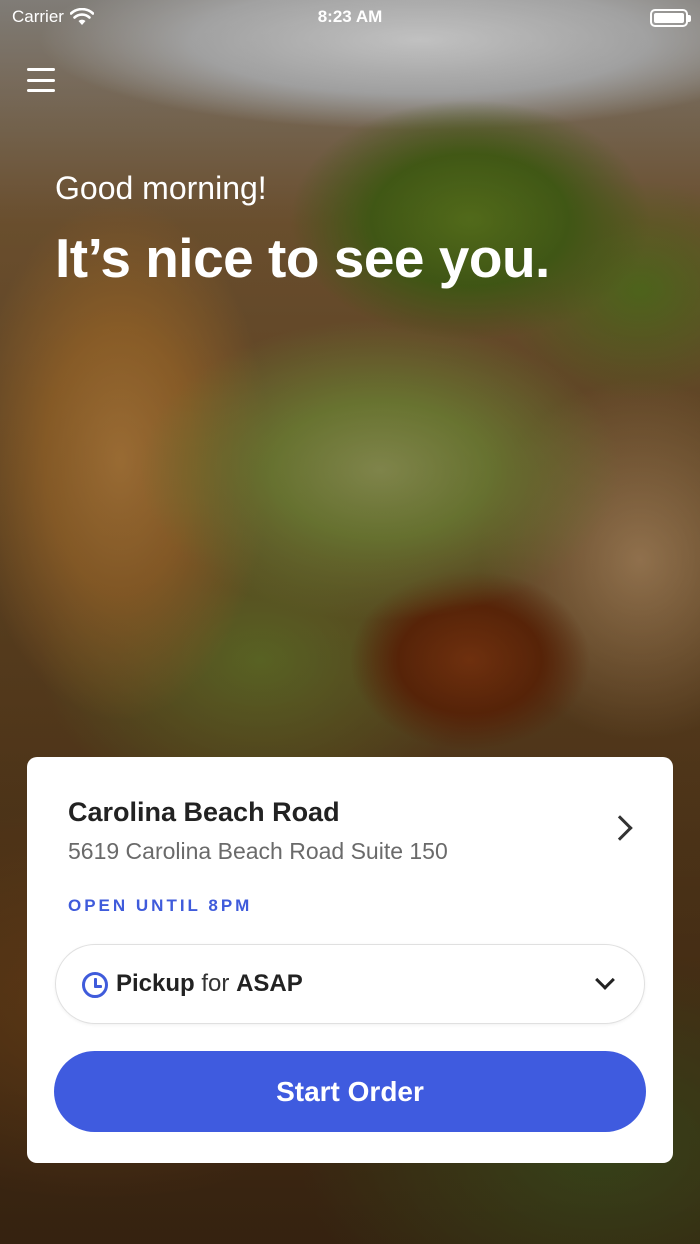  Describe the element at coordinates (350, 1091) in the screenshot. I see `start-order-button: Start Order` at that location.